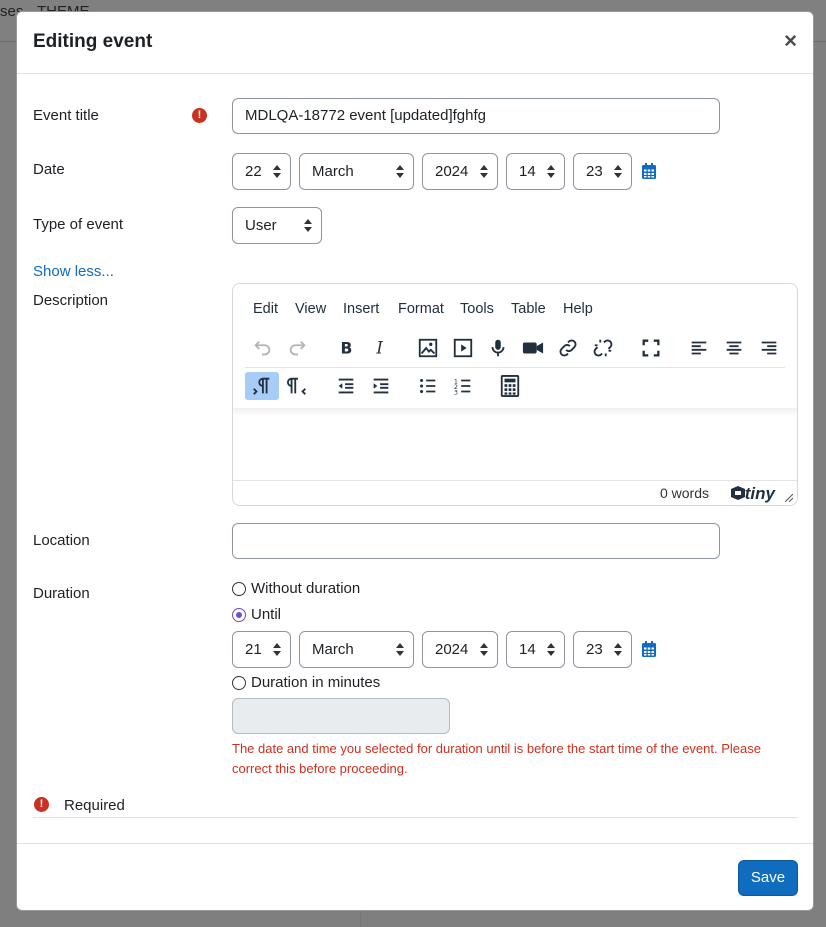 Image resolution: width=826 pixels, height=927 pixels. What do you see at coordinates (239, 683) in the screenshot?
I see `duration-minutes-radio` at bounding box center [239, 683].